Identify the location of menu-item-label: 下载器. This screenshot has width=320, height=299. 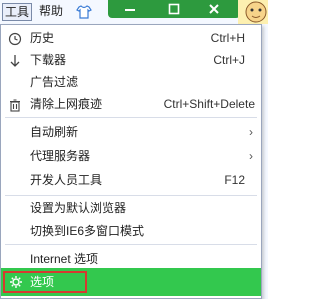
(48, 60).